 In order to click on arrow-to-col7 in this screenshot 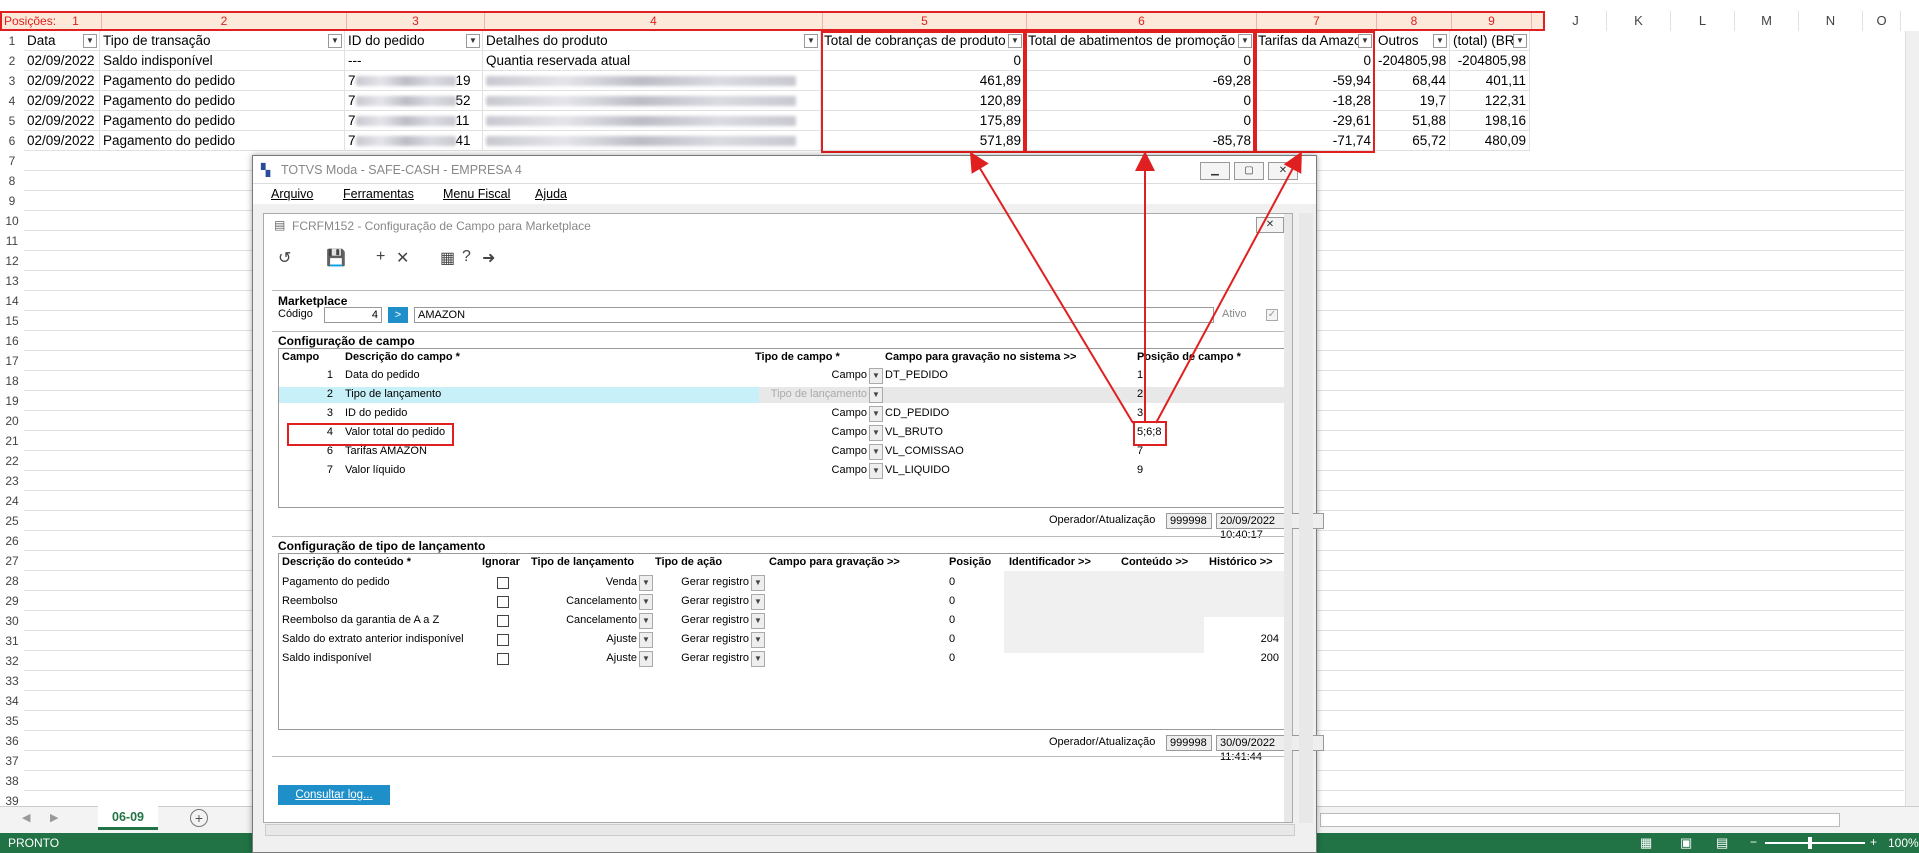, I will do `click(1228, 287)`.